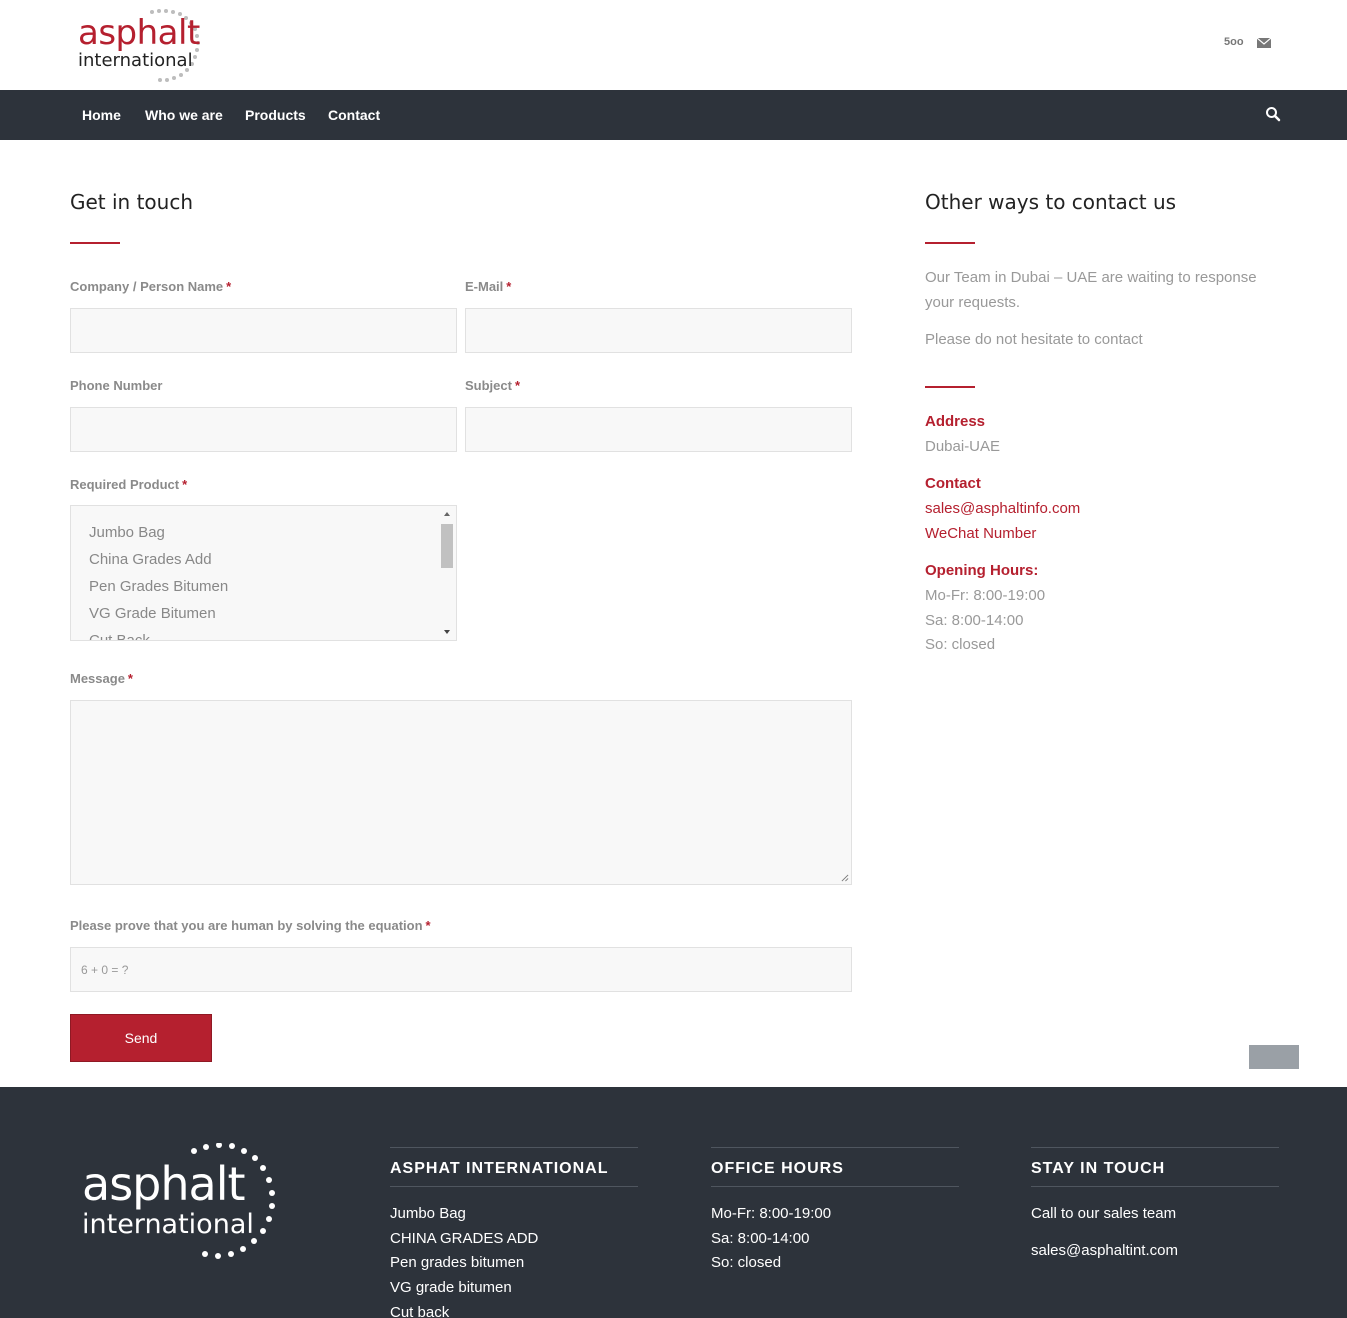 This screenshot has height=1318, width=1347. I want to click on nav-who-we-are: Who we are, so click(184, 115).